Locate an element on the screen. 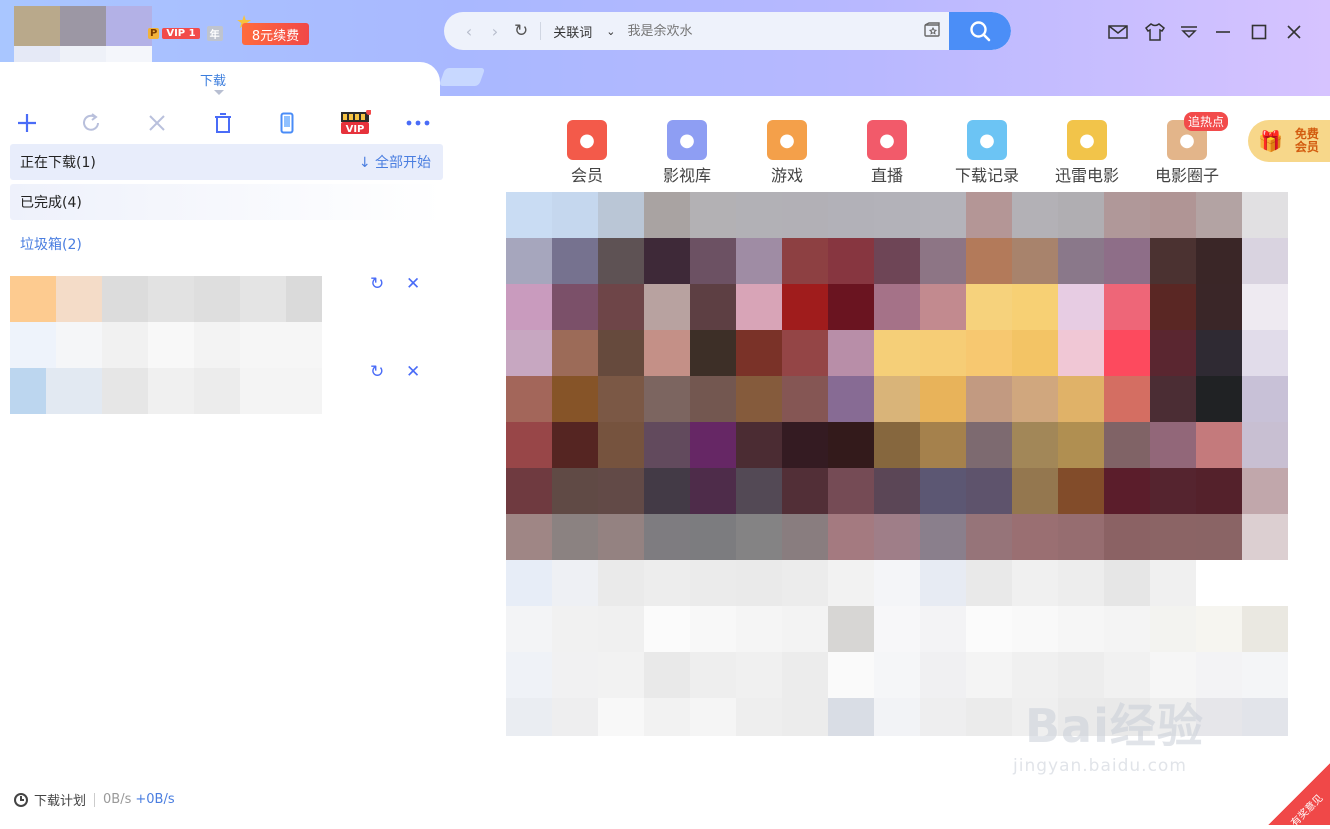 The height and width of the screenshot is (829, 1330). back-icon: ‹ is located at coordinates (469, 31).